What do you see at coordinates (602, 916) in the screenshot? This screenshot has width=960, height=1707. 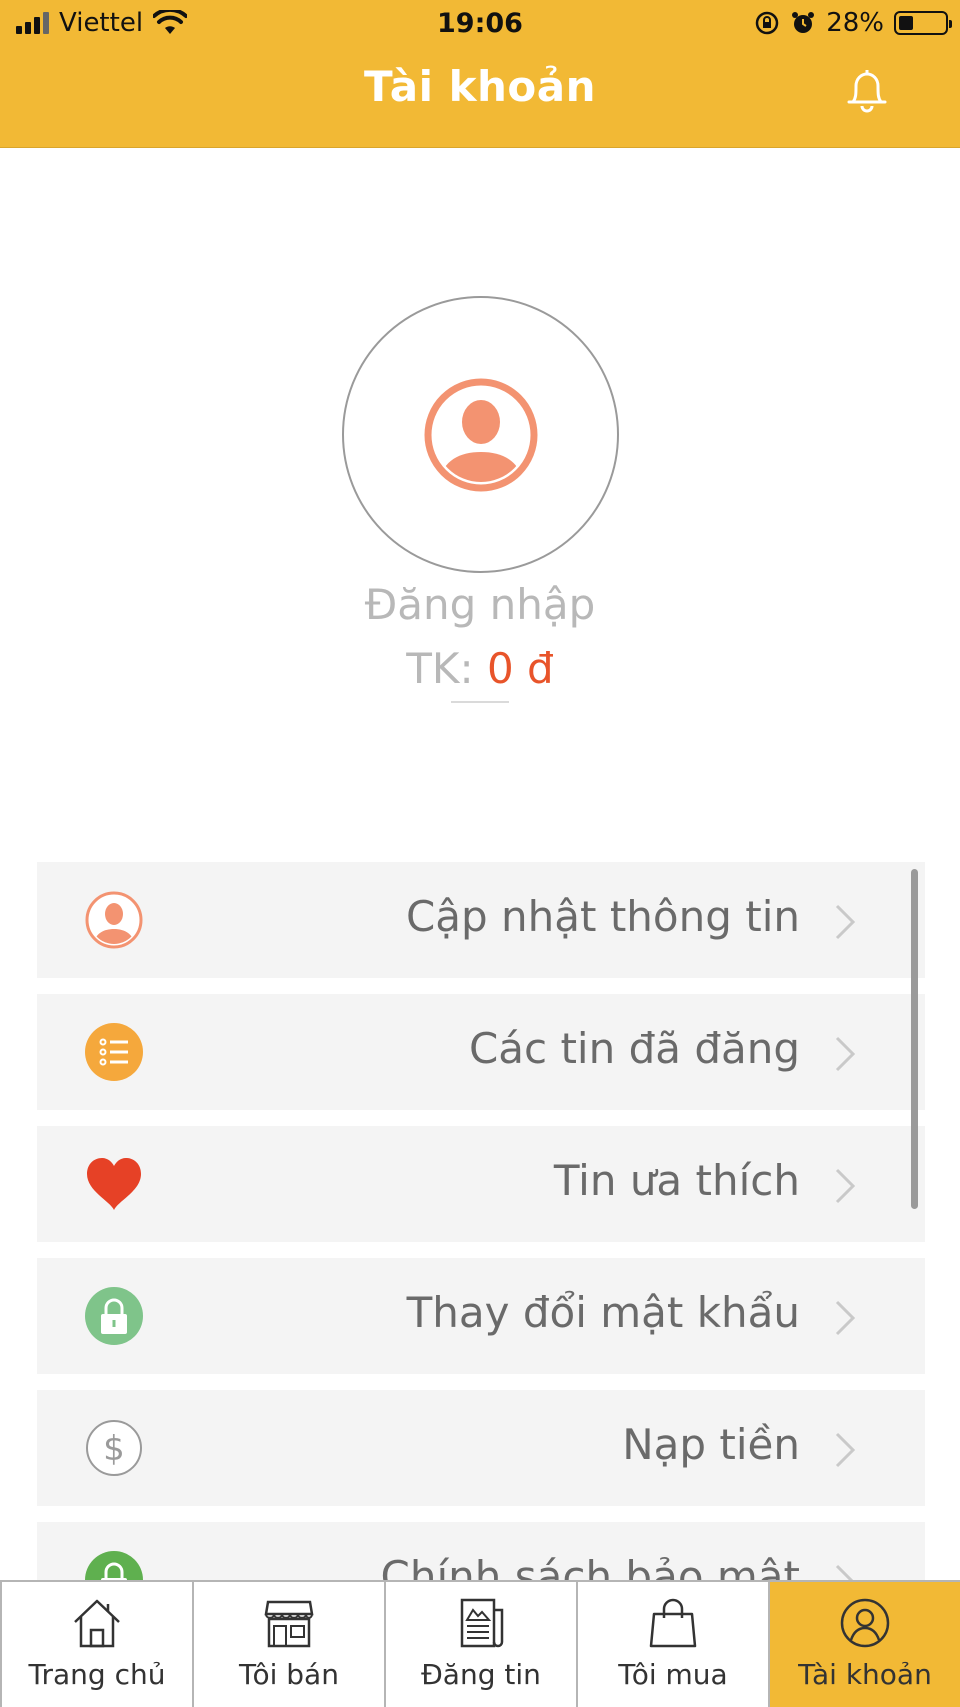 I see `menu-label: Cập nhật thông tin` at bounding box center [602, 916].